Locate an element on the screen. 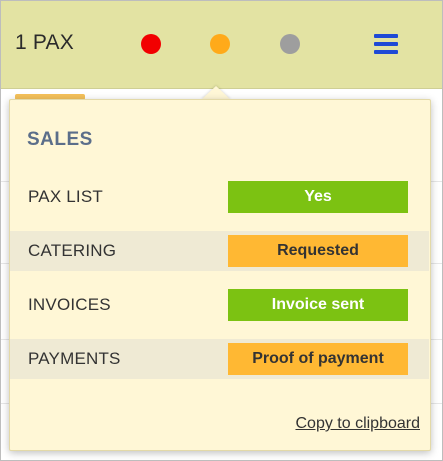 The width and height of the screenshot is (443, 461). status-badge: Proof of payment is located at coordinates (318, 359).